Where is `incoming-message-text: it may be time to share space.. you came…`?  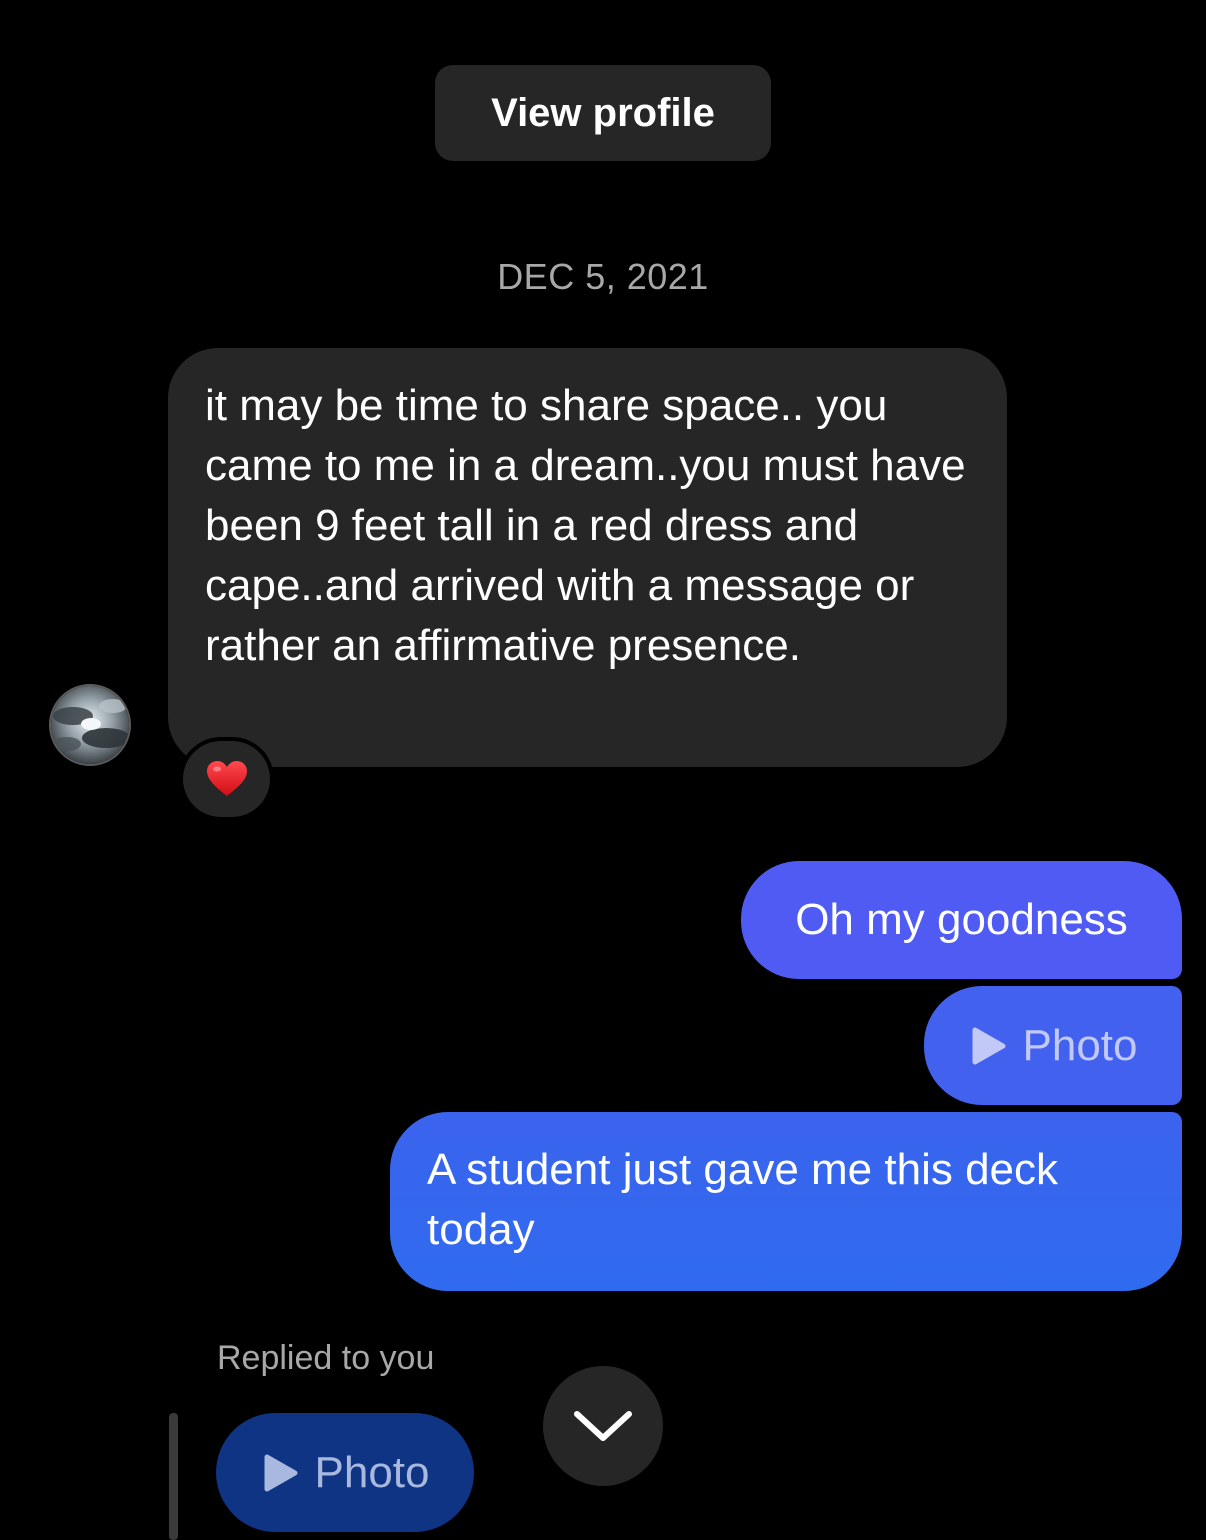 incoming-message-text: it may be time to share space.. you came… is located at coordinates (585, 525).